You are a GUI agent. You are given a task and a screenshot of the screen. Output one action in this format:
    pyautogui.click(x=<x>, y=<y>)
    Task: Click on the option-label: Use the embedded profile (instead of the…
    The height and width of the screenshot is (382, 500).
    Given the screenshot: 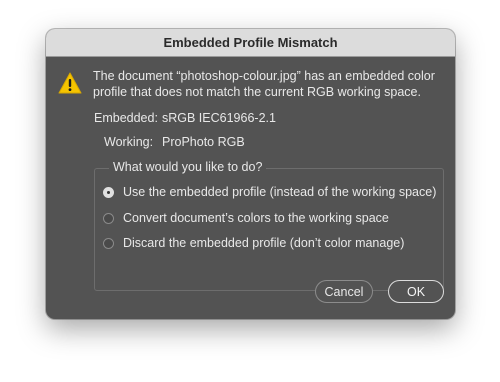 What is the action you would take?
    pyautogui.click(x=279, y=192)
    